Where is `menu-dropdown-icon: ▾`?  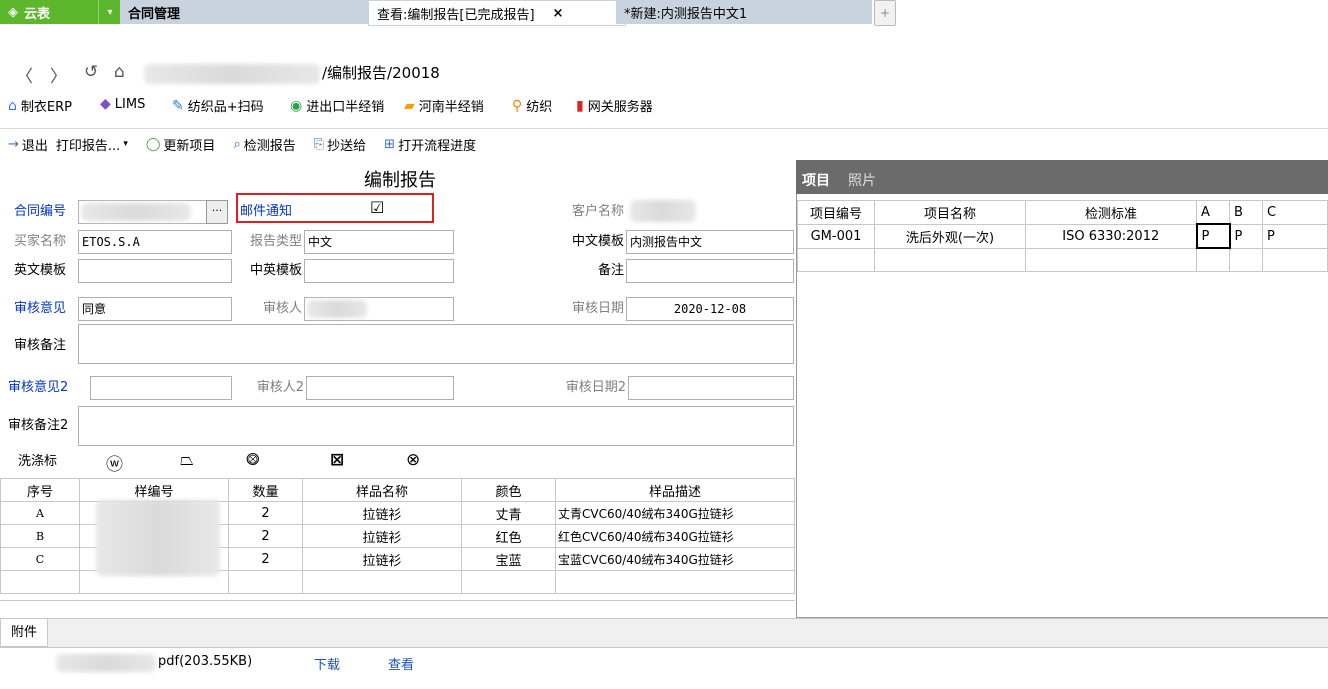
menu-dropdown-icon: ▾ is located at coordinates (109, 12).